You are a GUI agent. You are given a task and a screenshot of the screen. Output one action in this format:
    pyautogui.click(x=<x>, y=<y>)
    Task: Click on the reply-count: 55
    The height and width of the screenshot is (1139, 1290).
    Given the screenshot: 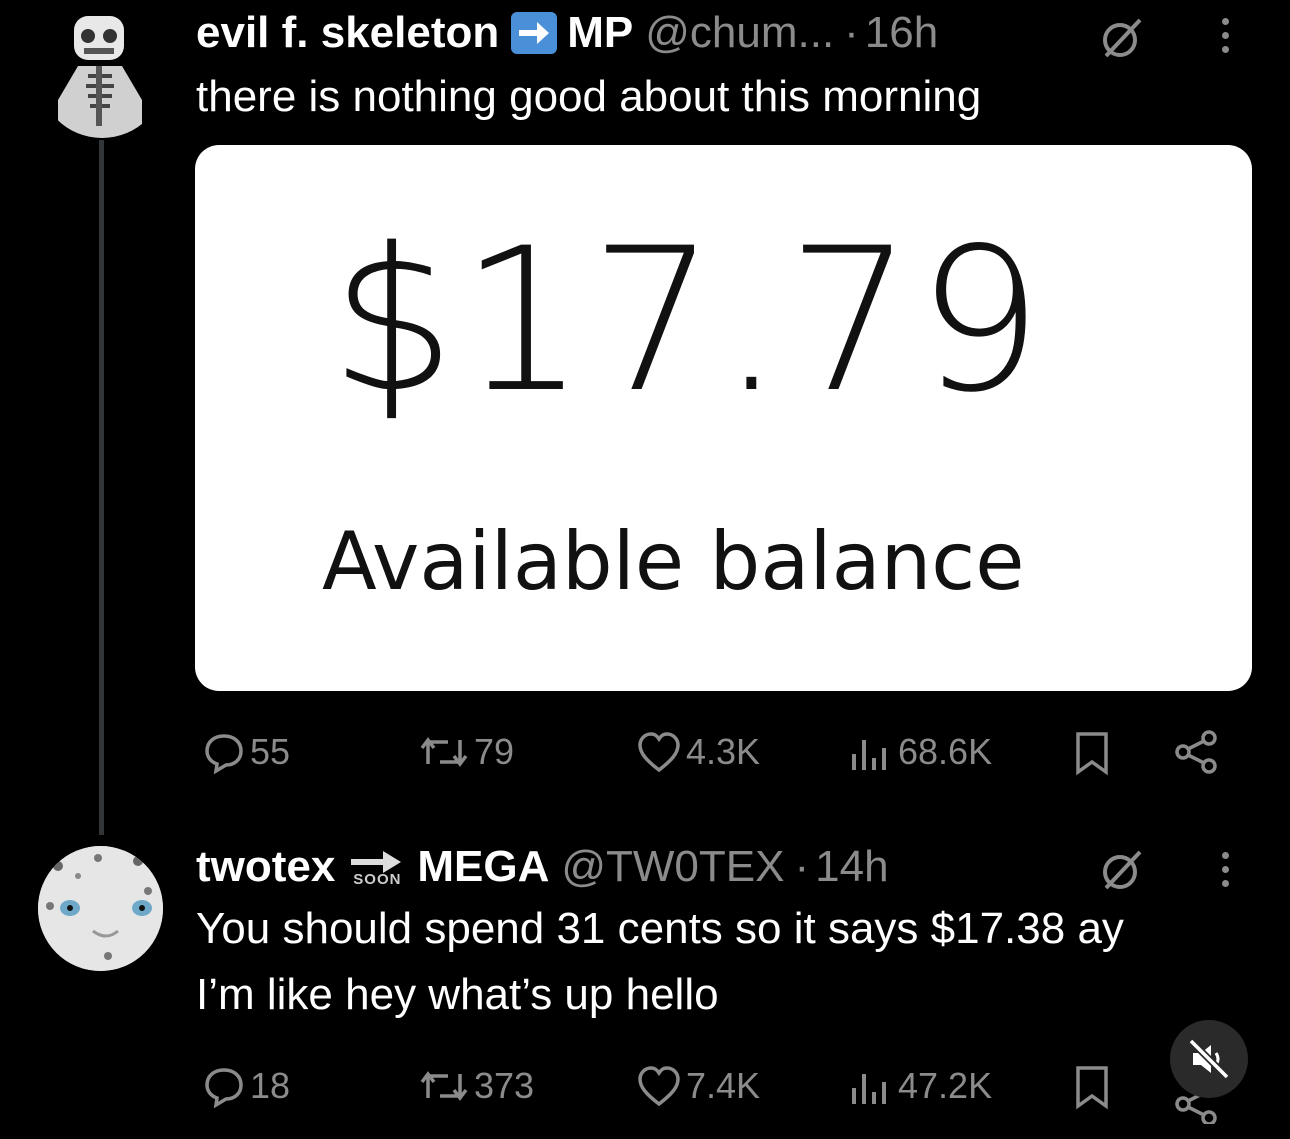 What is the action you would take?
    pyautogui.click(x=270, y=751)
    